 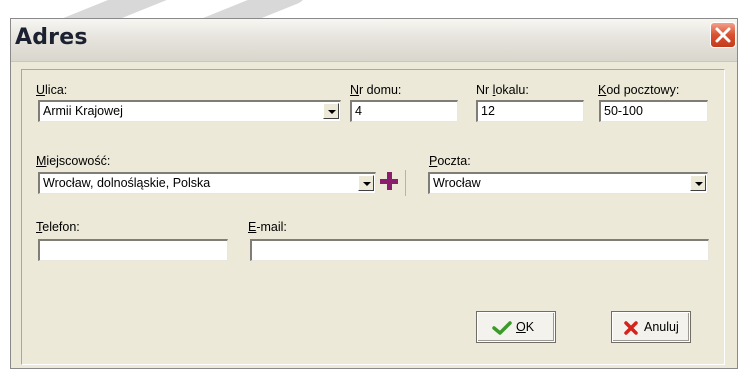 What do you see at coordinates (376, 90) in the screenshot?
I see `house-number-label: Nr domu:` at bounding box center [376, 90].